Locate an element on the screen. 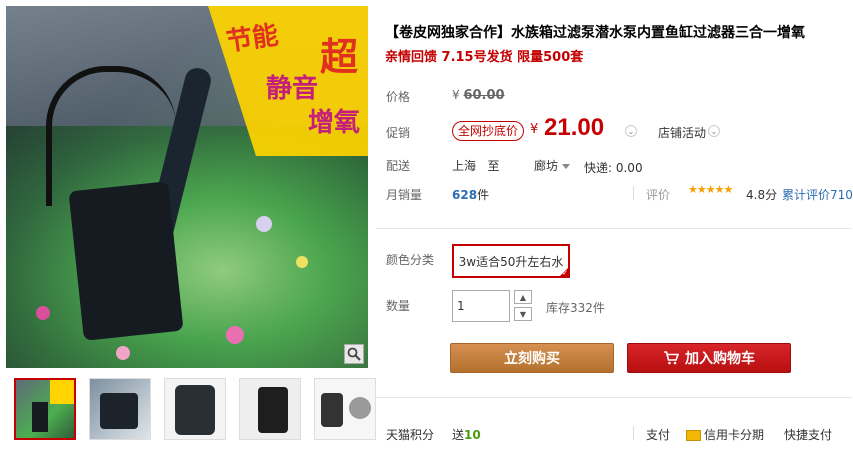 The width and height of the screenshot is (853, 450). shop-activity-chevron-icon: ⌄ is located at coordinates (714, 131).